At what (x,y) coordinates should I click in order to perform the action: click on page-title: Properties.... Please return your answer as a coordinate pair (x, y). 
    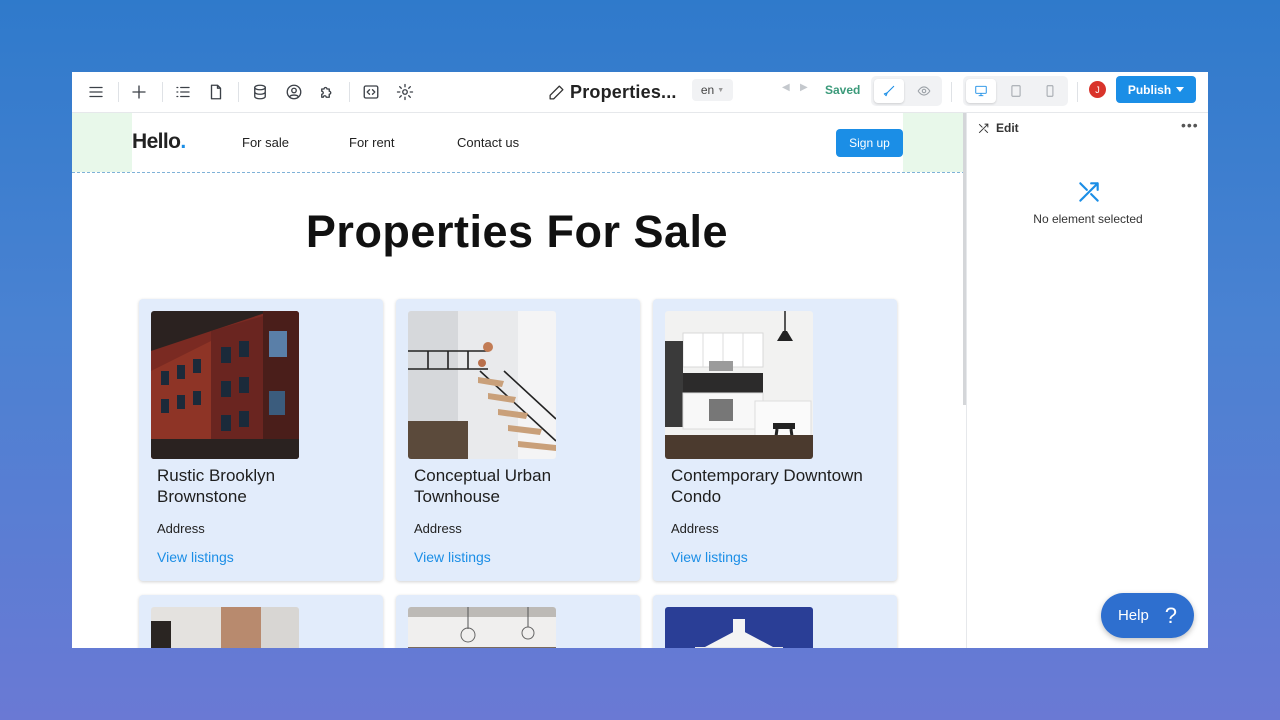
    Looking at the image, I should click on (623, 91).